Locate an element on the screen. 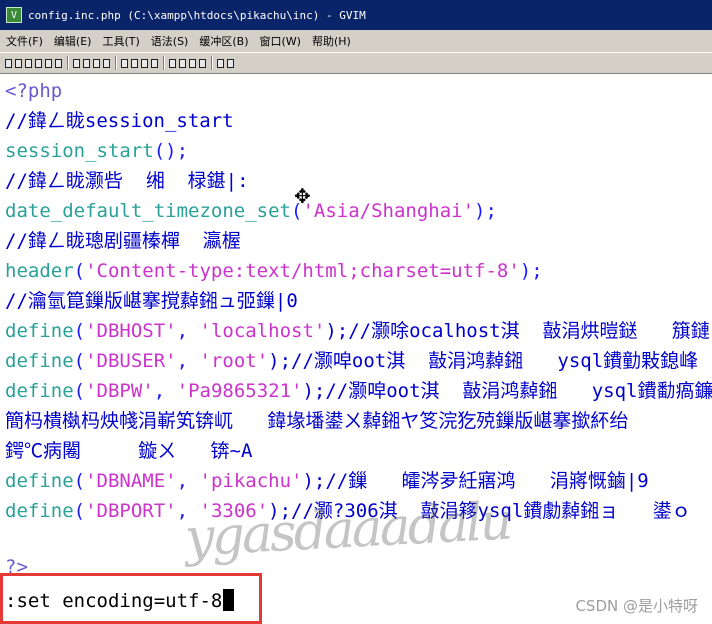  find-replace-icon is located at coordinates (106, 63).